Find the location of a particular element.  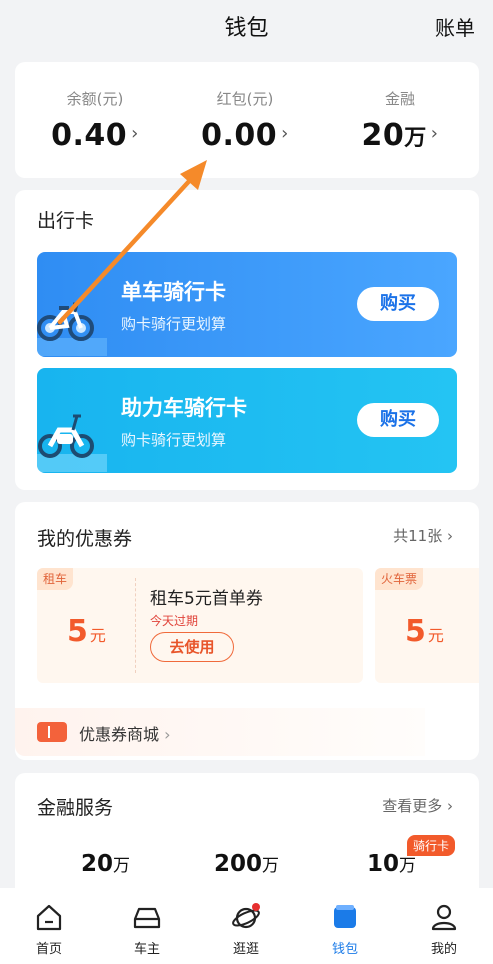

bill-button: 账单 is located at coordinates (455, 26).